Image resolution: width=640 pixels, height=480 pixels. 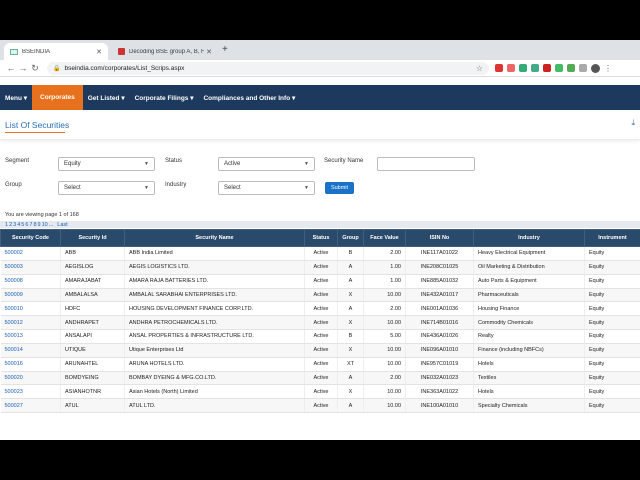 What do you see at coordinates (56, 51) in the screenshot?
I see `tab-bseindia: BSEINDIA ✕` at bounding box center [56, 51].